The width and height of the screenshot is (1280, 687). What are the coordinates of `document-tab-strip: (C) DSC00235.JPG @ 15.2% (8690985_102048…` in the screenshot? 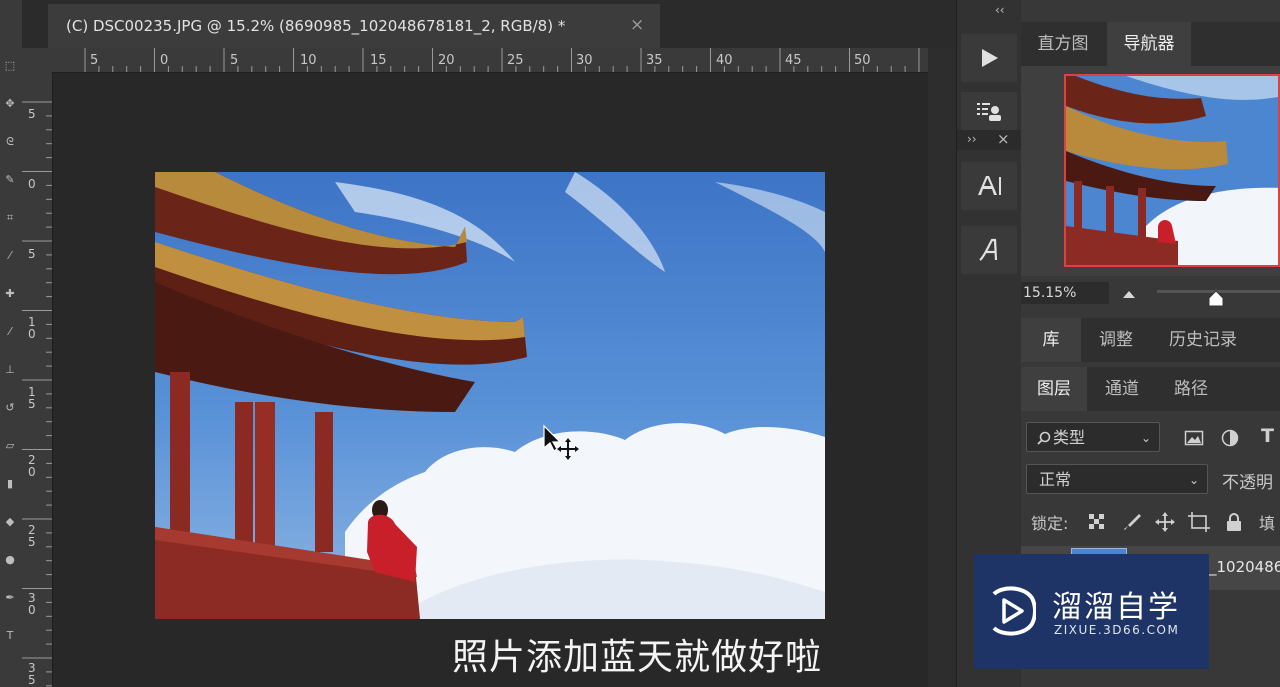 It's located at (489, 24).